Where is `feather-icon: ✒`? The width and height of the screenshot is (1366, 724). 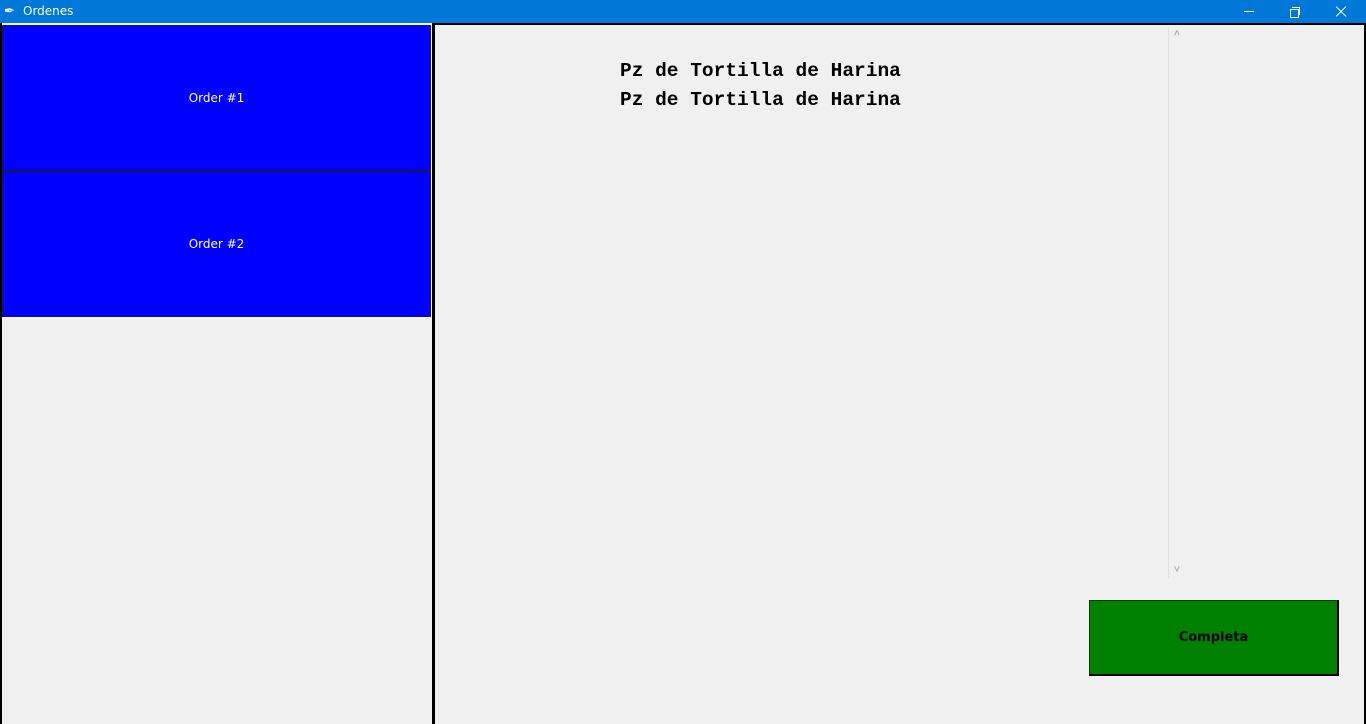
feather-icon: ✒ is located at coordinates (9, 10).